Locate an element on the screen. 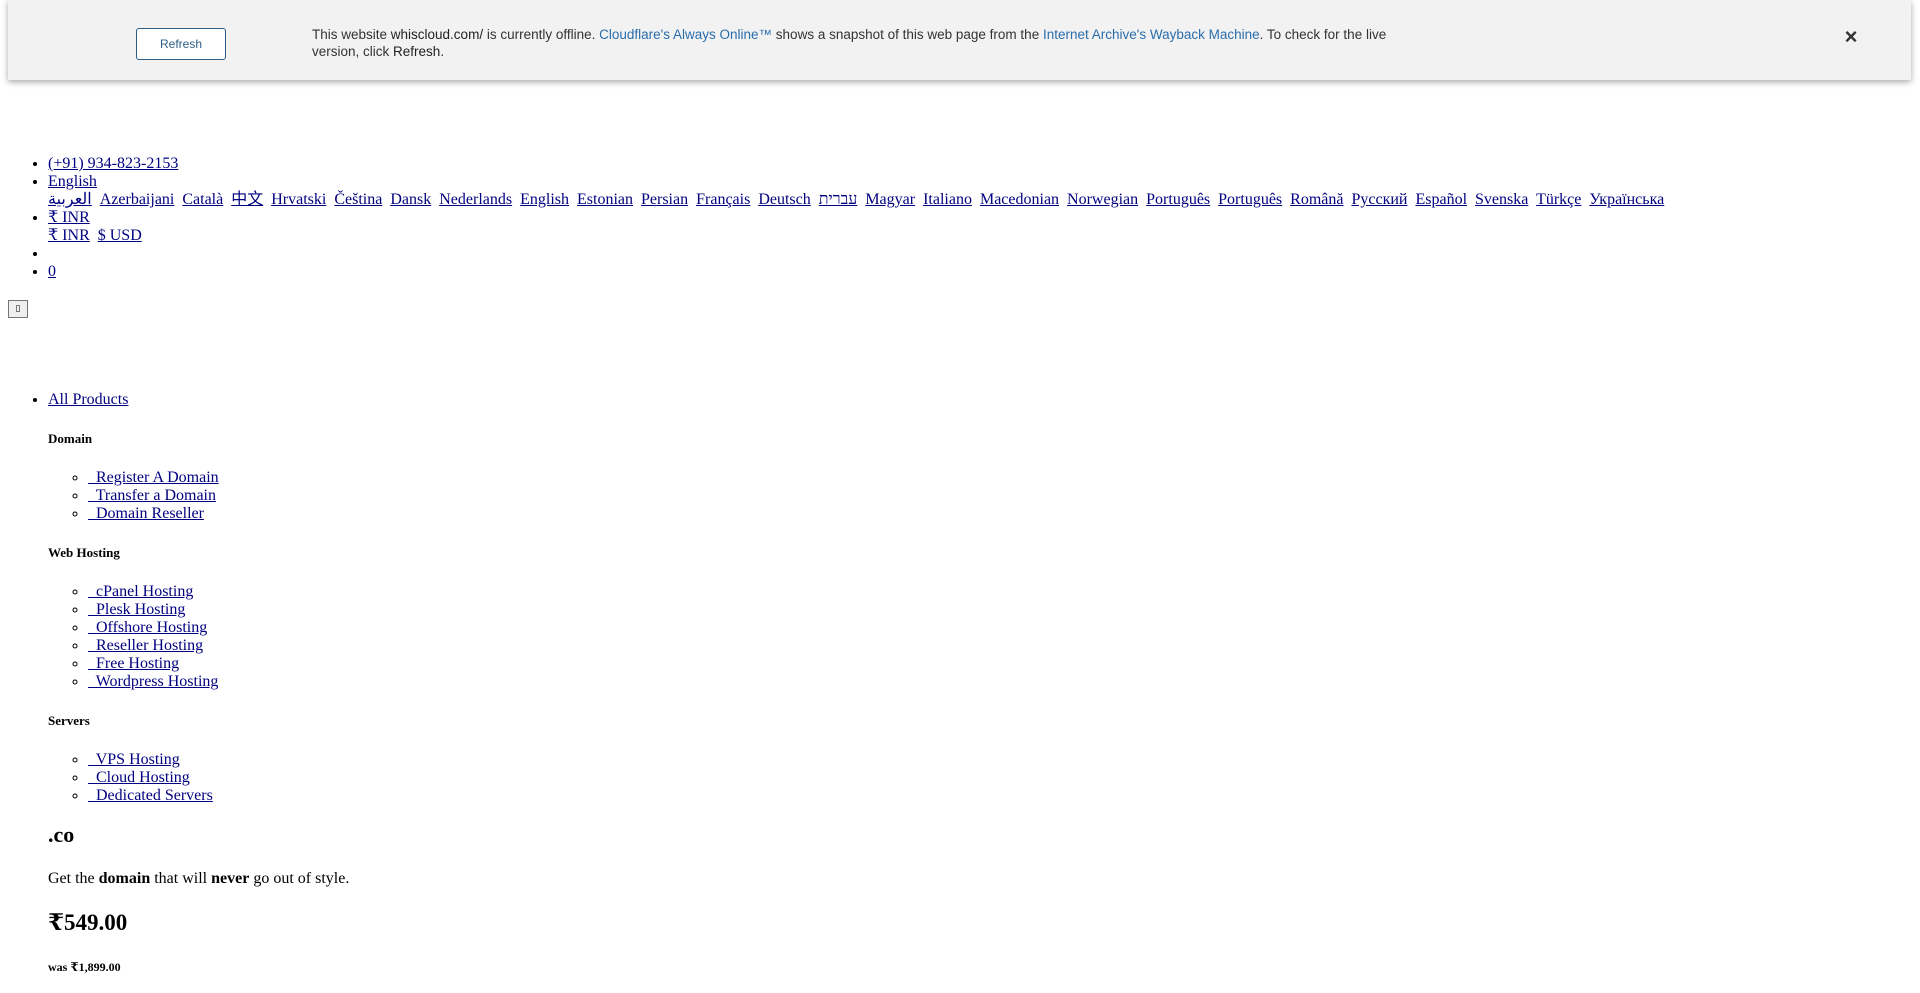 This screenshot has height=993, width=1920. list-item: Dedicated Servers is located at coordinates (968, 796).